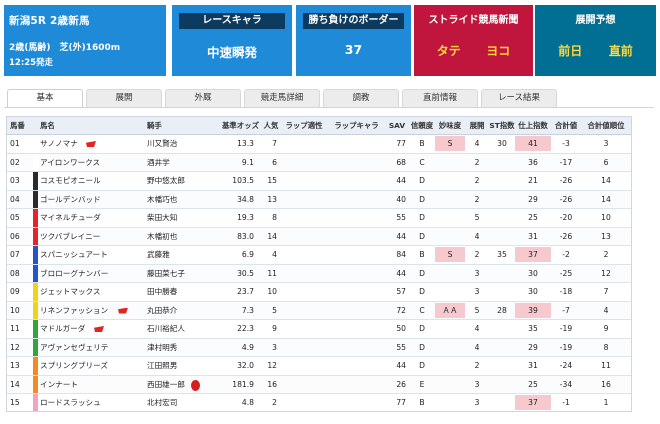 The height and width of the screenshot is (424, 660). Describe the element at coordinates (182, 125) in the screenshot. I see `header-jockey: 騎手` at that location.